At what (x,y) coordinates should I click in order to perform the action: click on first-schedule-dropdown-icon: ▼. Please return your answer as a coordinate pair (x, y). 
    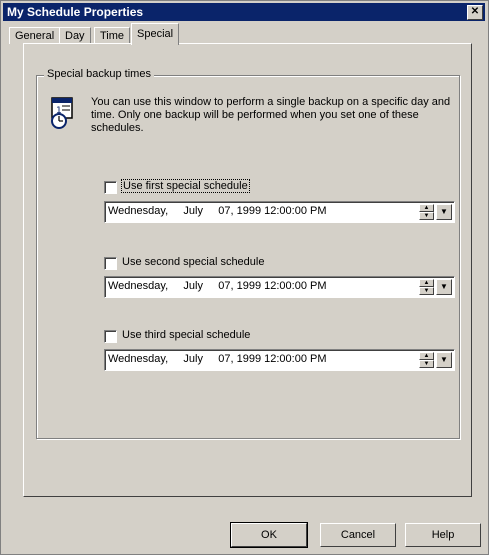
    Looking at the image, I should click on (444, 212).